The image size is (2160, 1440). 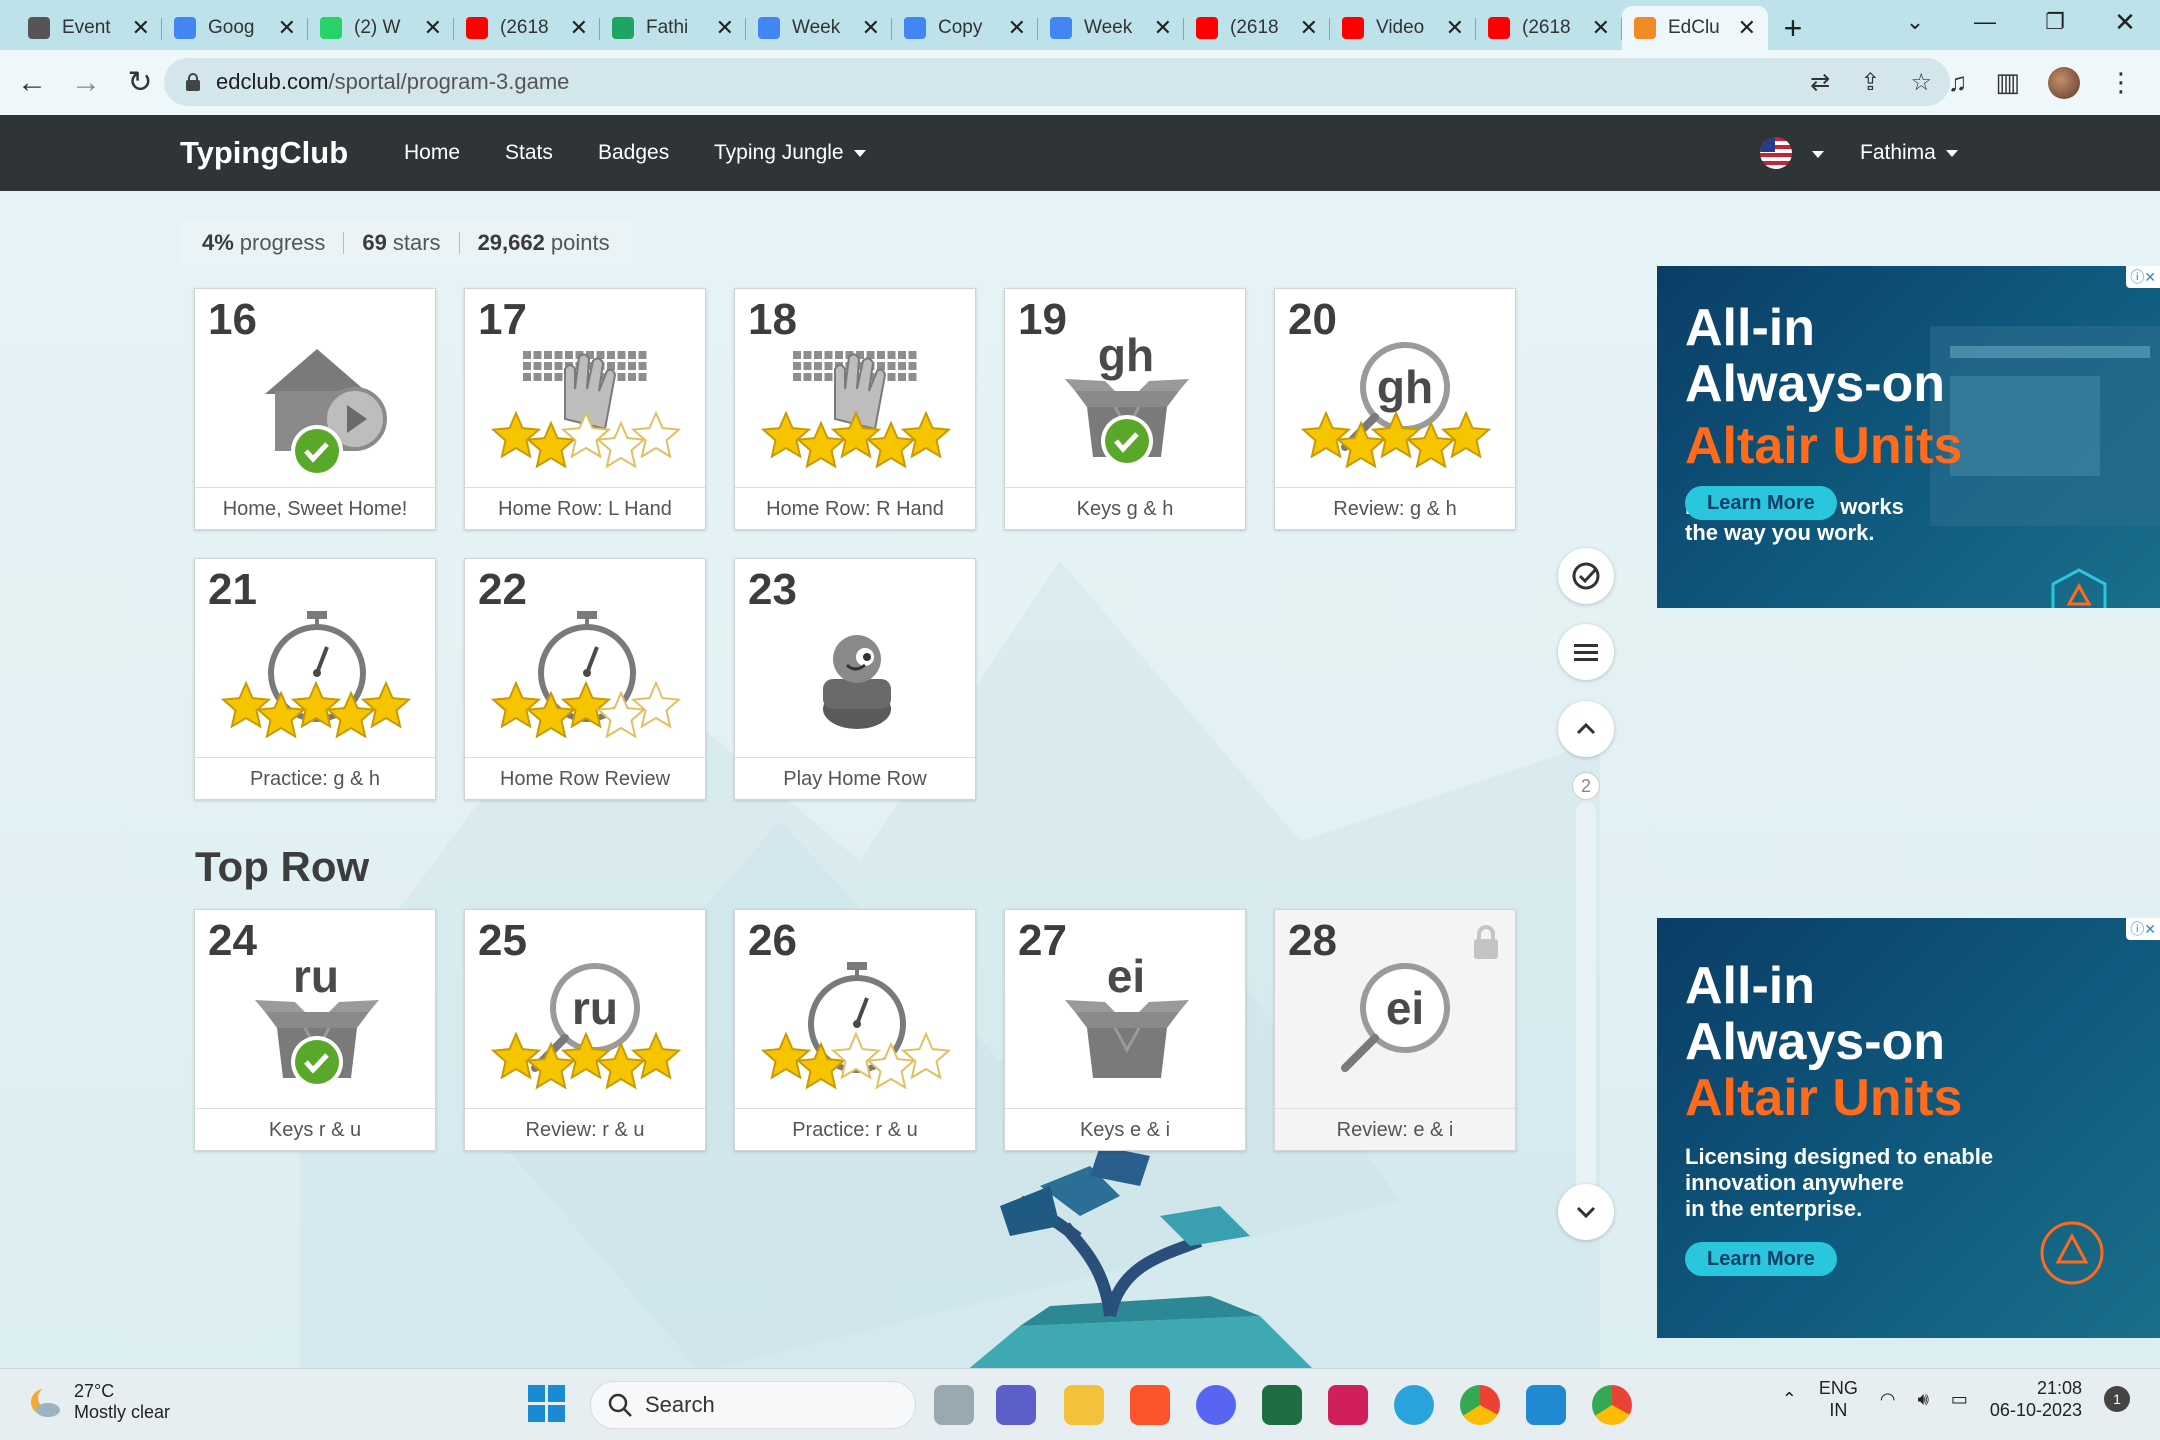 I want to click on file-explorer-icon, so click(x=1084, y=1405).